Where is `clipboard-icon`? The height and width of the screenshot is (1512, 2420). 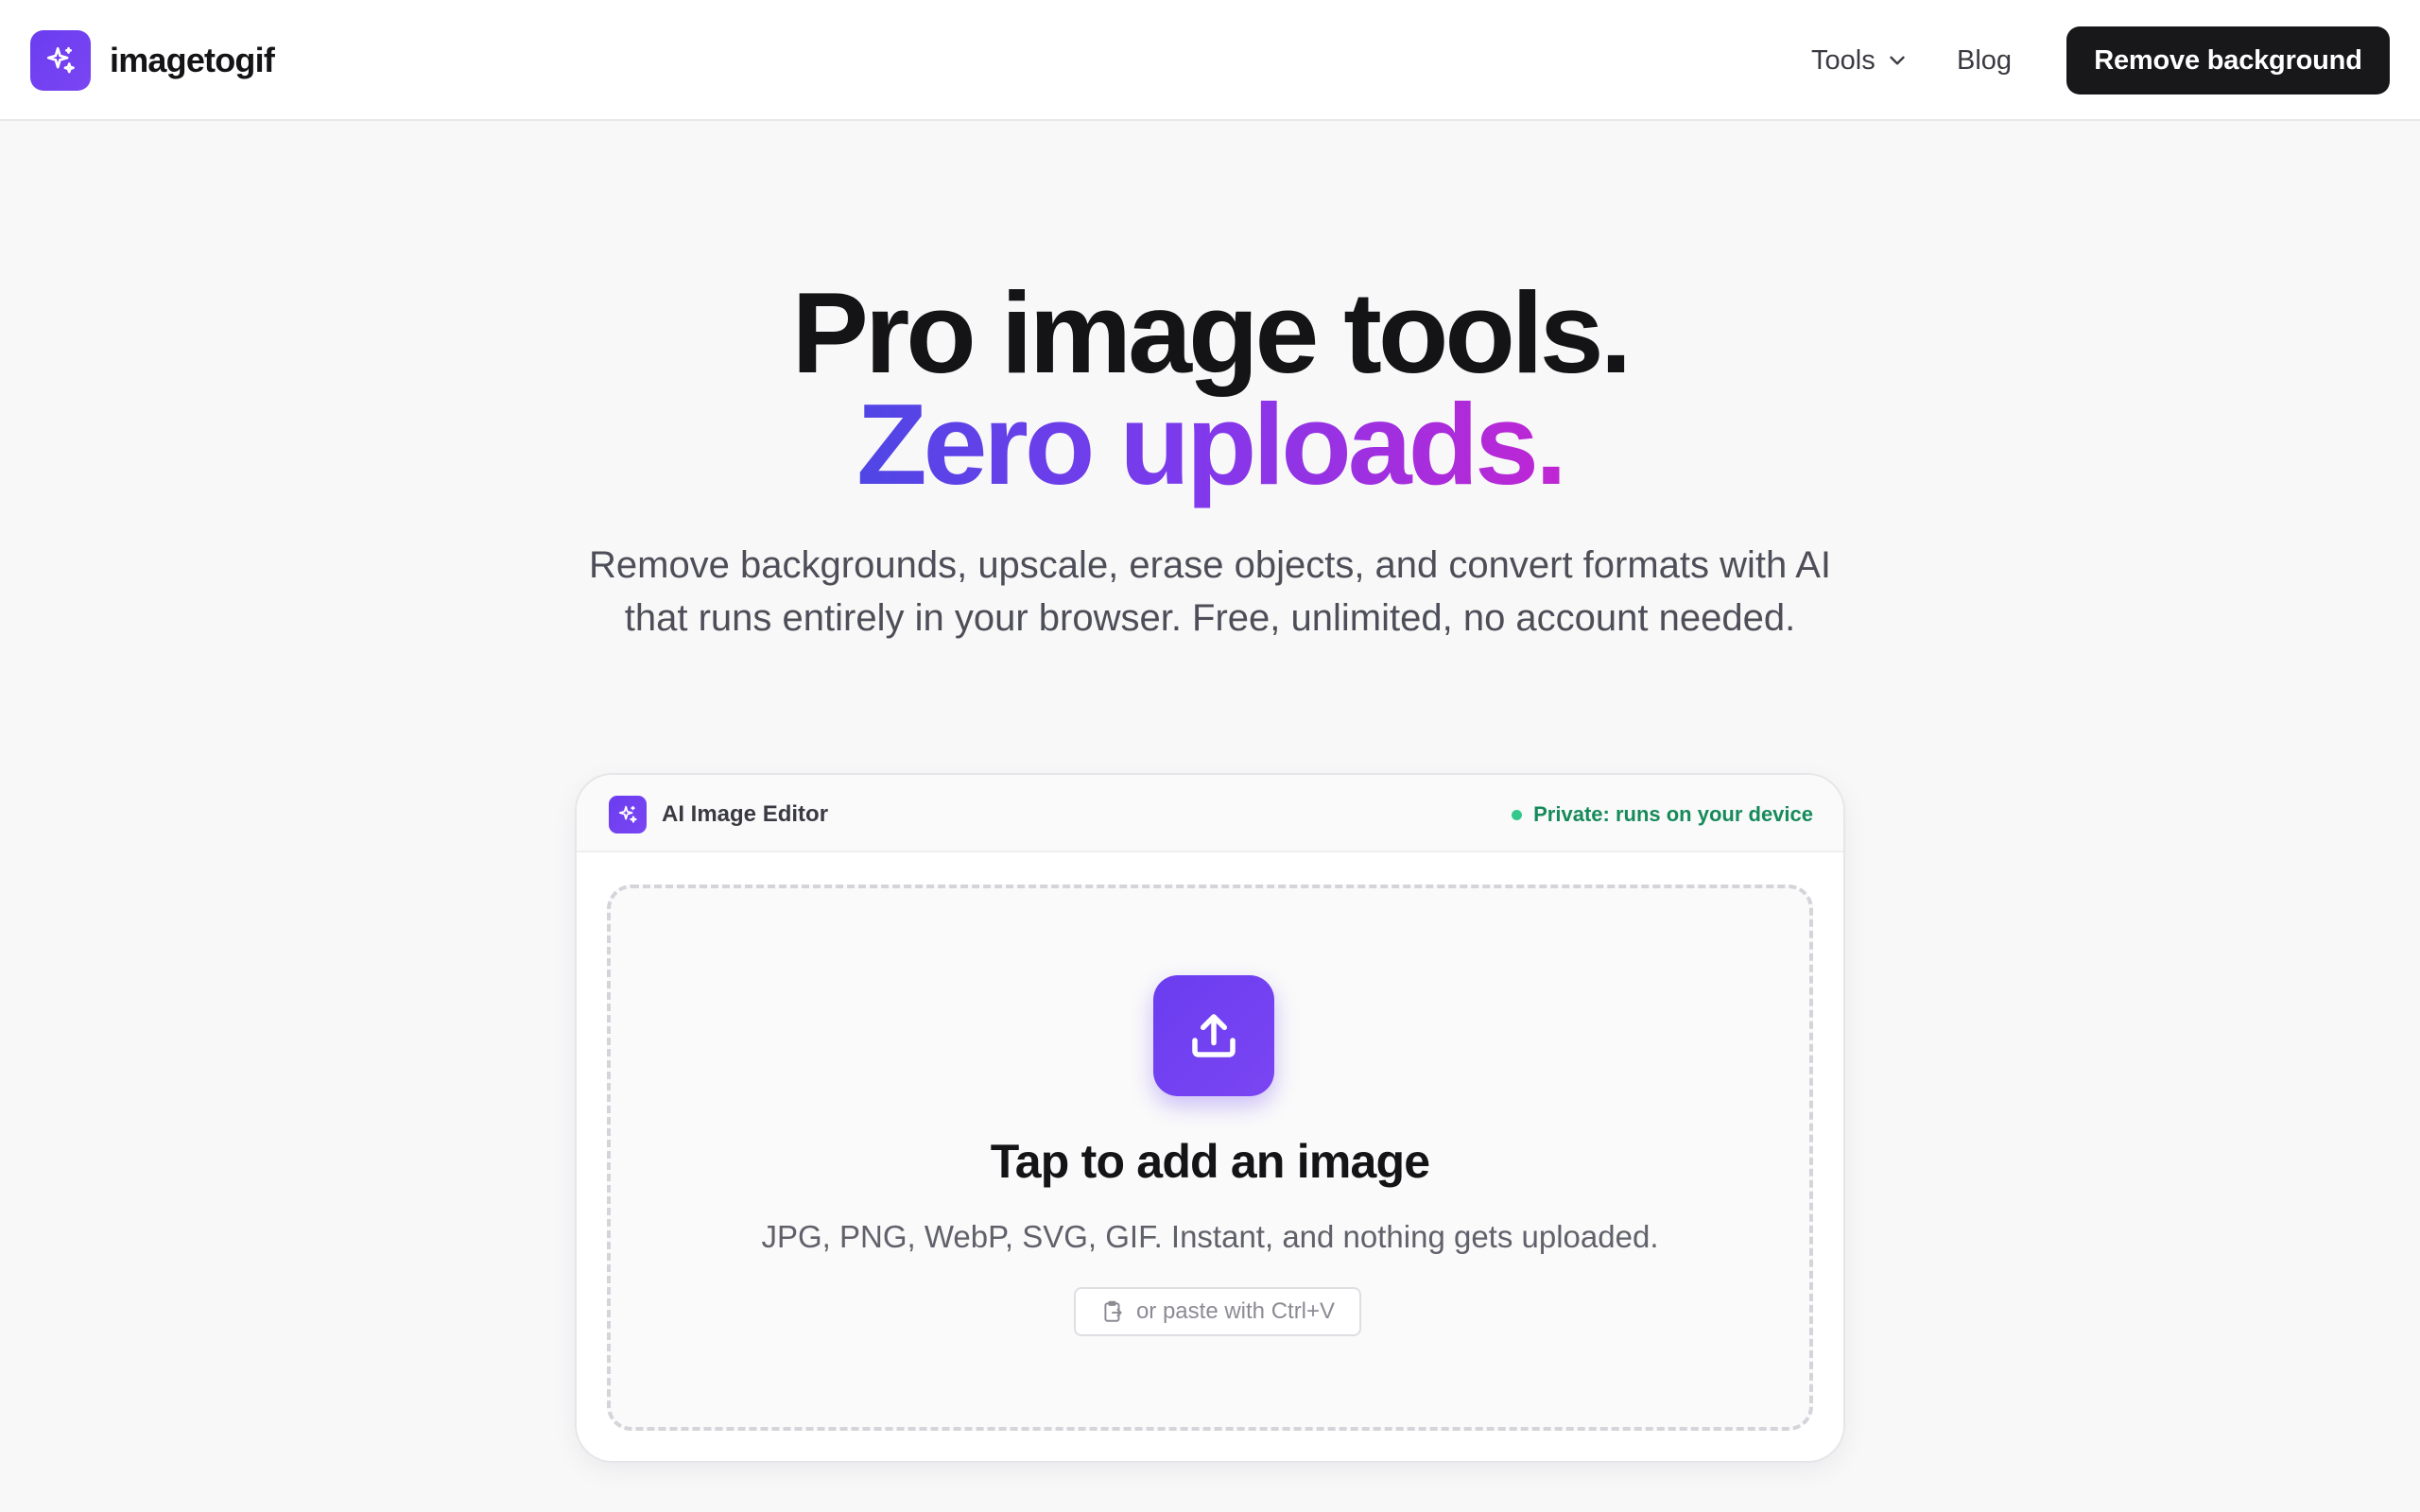 clipboard-icon is located at coordinates (1113, 1311).